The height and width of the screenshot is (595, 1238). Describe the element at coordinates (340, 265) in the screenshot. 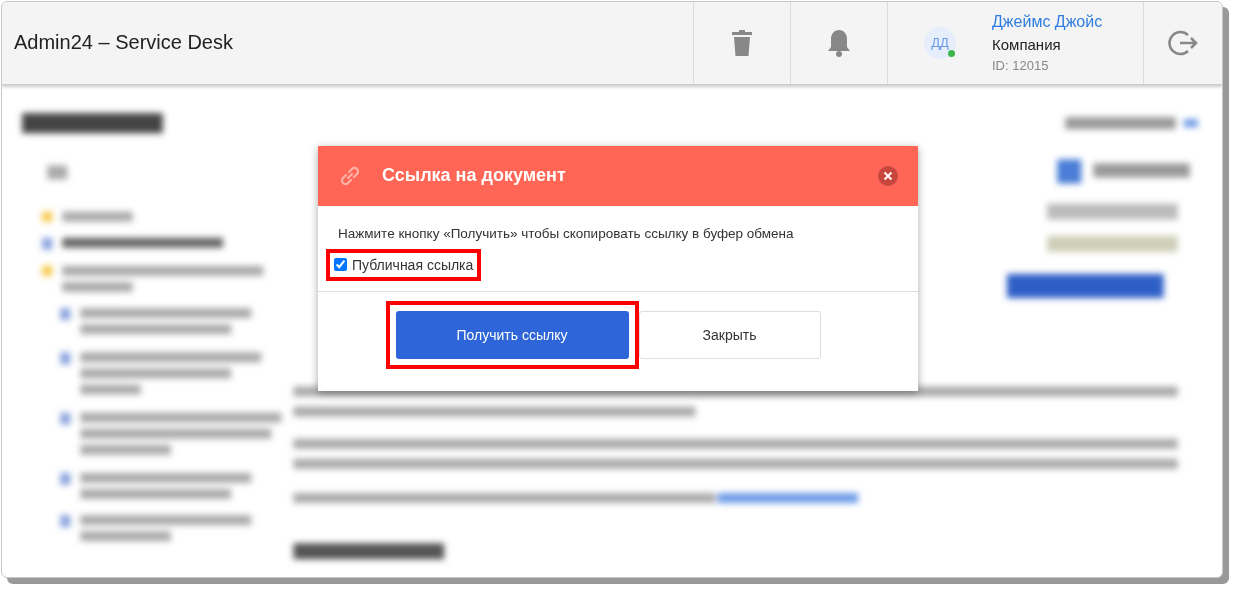

I see `public-link-checkbox` at that location.